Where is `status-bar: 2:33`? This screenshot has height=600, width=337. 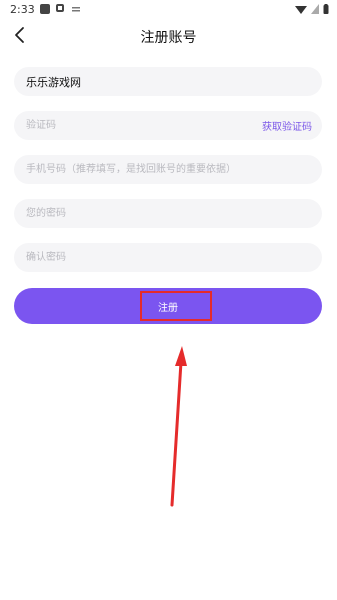
status-bar: 2:33 is located at coordinates (168, 10).